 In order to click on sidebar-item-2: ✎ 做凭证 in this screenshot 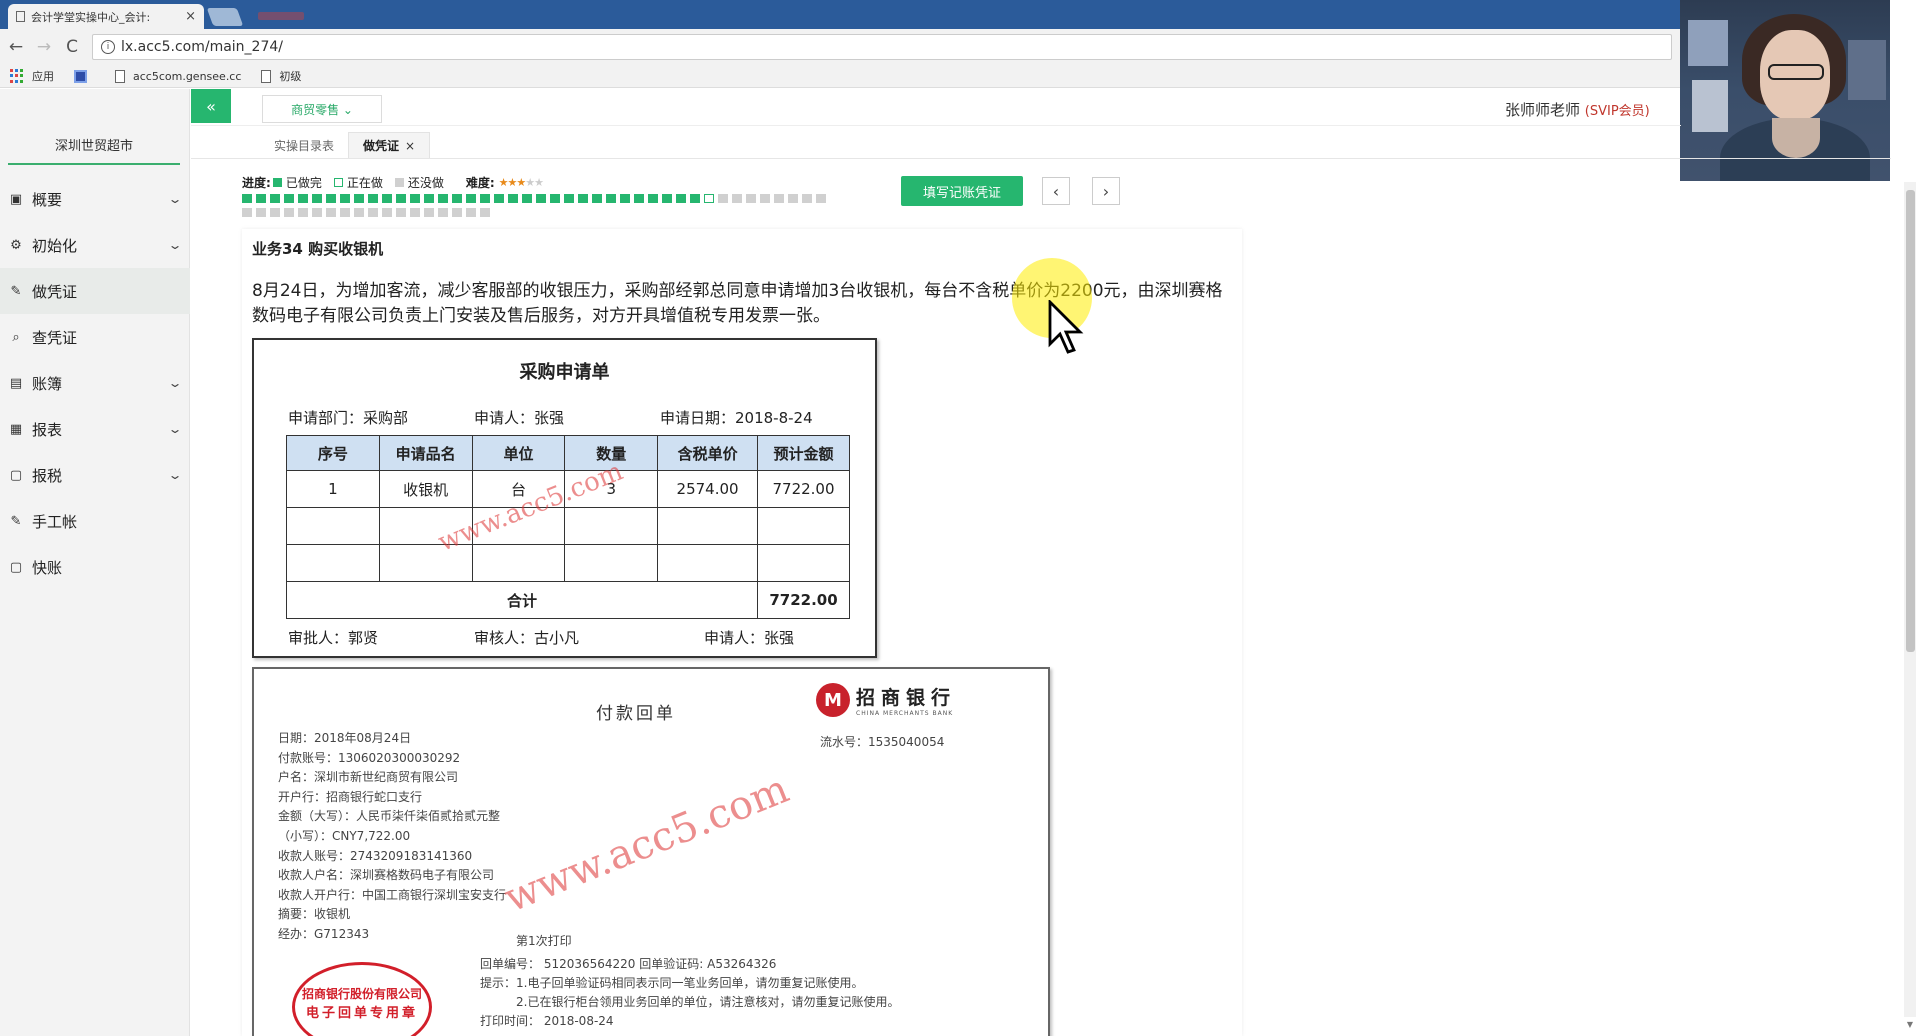, I will do `click(95, 291)`.